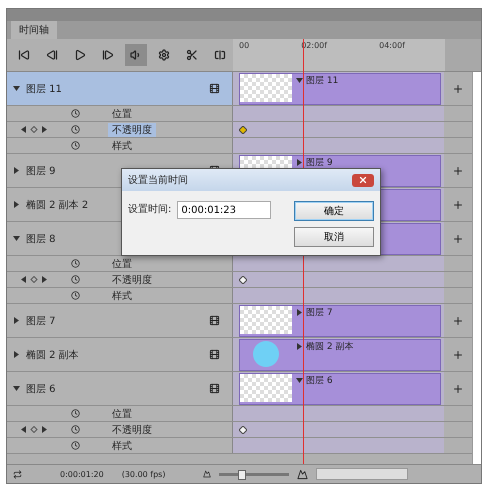  I want to click on layer-row: 图层 11, so click(120, 88).